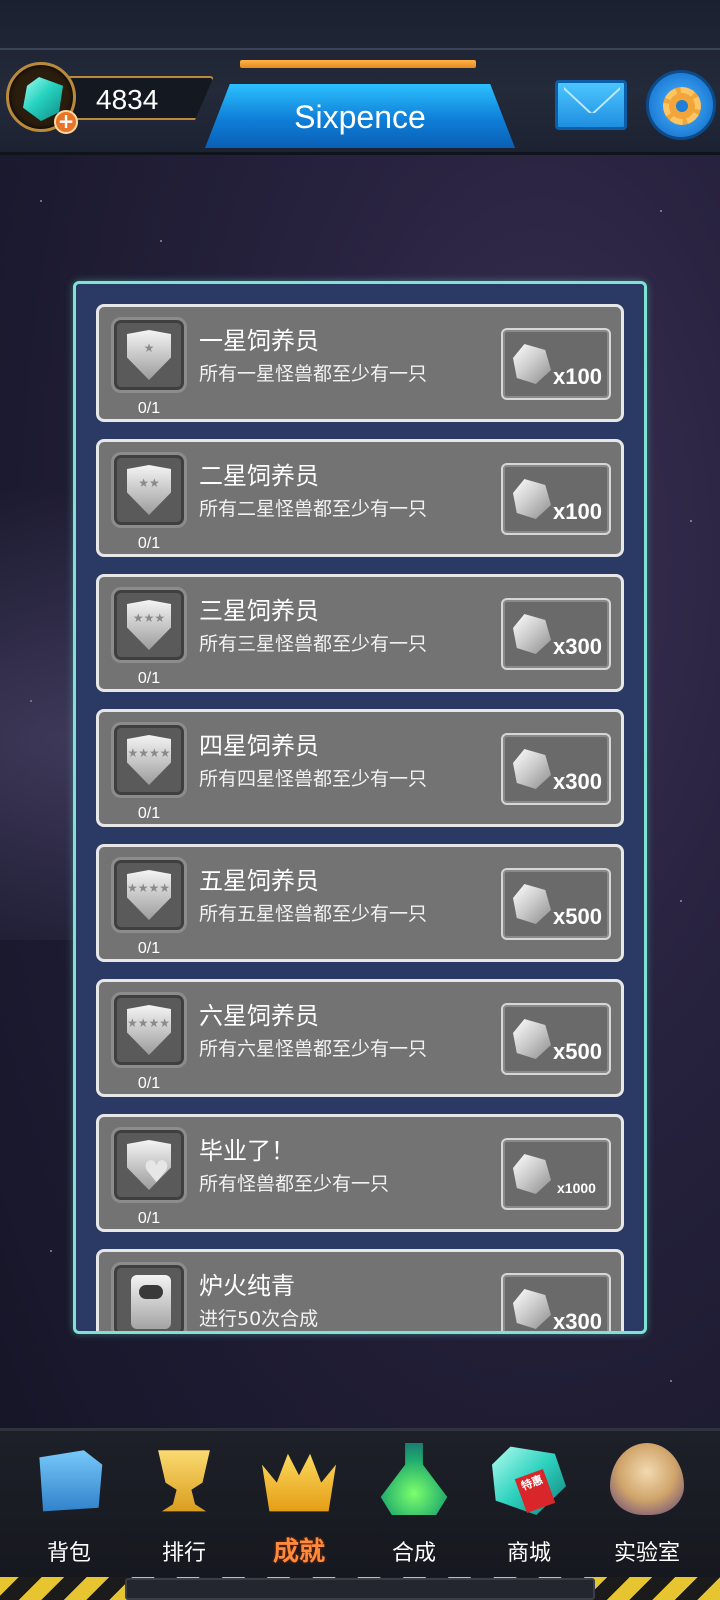 The height and width of the screenshot is (1600, 720). I want to click on gear-icon, so click(682, 106).